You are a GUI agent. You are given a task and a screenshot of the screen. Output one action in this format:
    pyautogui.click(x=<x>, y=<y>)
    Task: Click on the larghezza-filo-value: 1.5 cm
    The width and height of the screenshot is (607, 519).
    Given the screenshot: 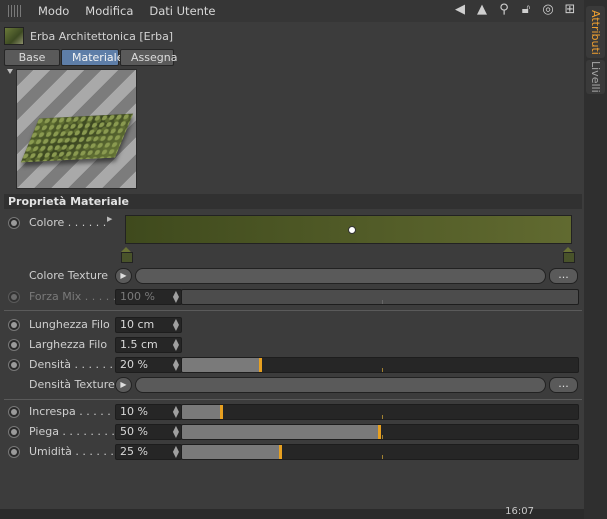 What is the action you would take?
    pyautogui.click(x=139, y=344)
    